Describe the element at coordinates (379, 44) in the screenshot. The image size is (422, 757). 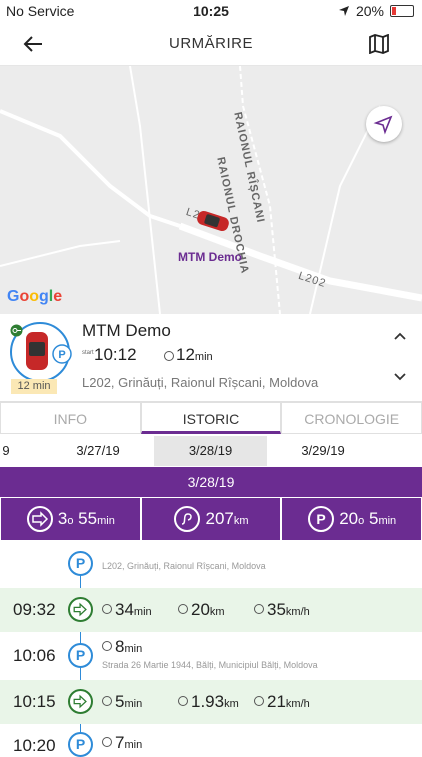
I see `map-icon` at that location.